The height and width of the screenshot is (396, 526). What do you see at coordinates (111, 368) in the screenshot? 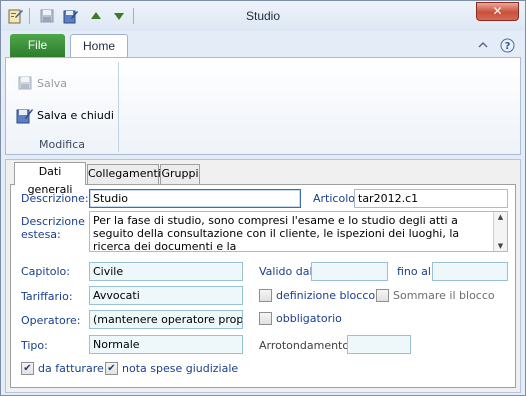
I see `nota-spese-check-icon: ✔` at bounding box center [111, 368].